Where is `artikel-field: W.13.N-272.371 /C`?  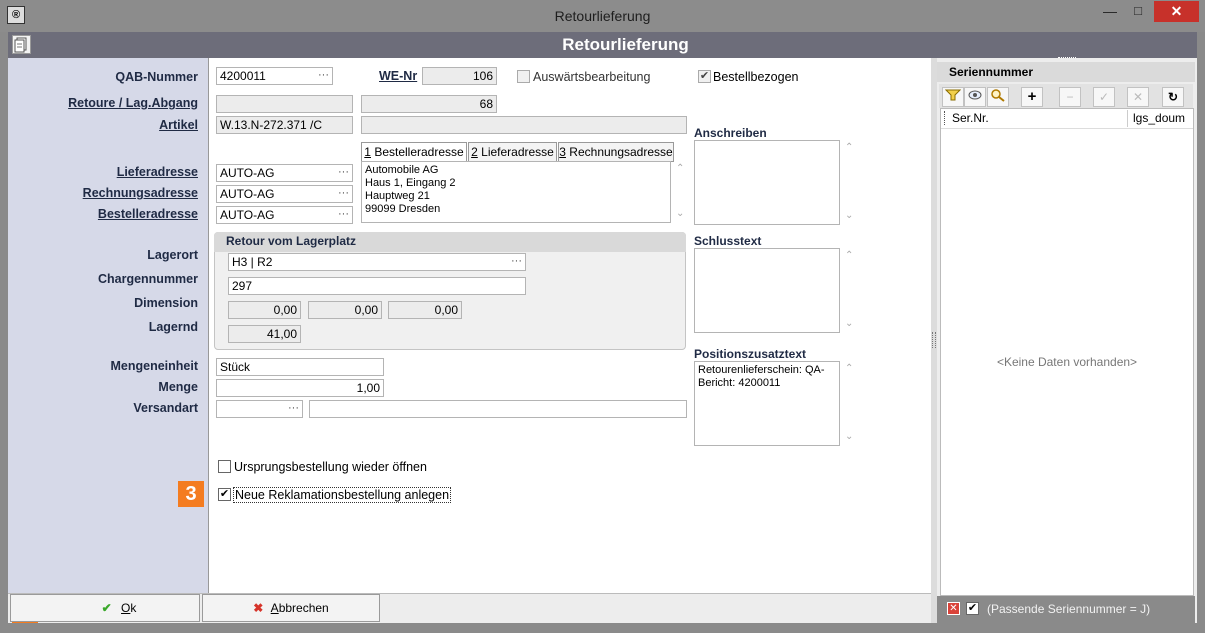
artikel-field: W.13.N-272.371 /C is located at coordinates (284, 125).